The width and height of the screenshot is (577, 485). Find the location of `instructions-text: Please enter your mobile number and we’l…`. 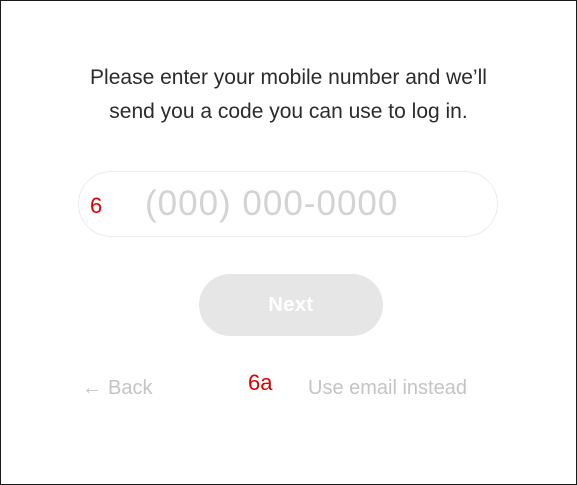

instructions-text: Please enter your mobile number and we’l… is located at coordinates (288, 95).